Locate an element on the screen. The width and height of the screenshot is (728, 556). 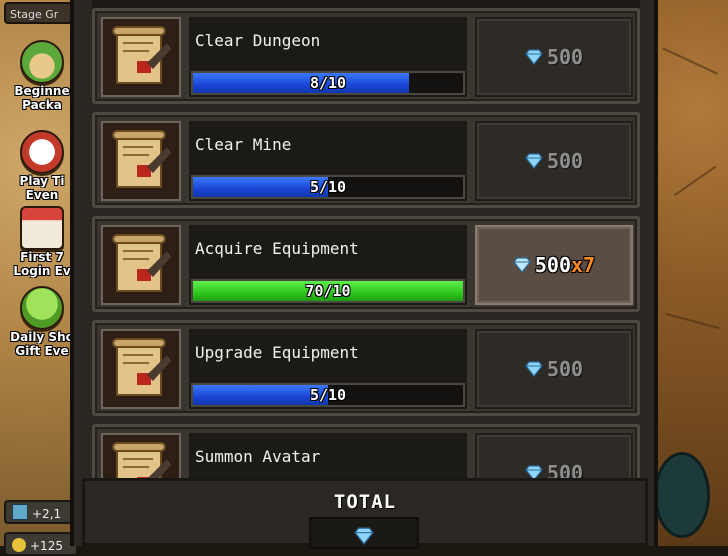
claim-reward-button: 500 x7 is located at coordinates (554, 265).